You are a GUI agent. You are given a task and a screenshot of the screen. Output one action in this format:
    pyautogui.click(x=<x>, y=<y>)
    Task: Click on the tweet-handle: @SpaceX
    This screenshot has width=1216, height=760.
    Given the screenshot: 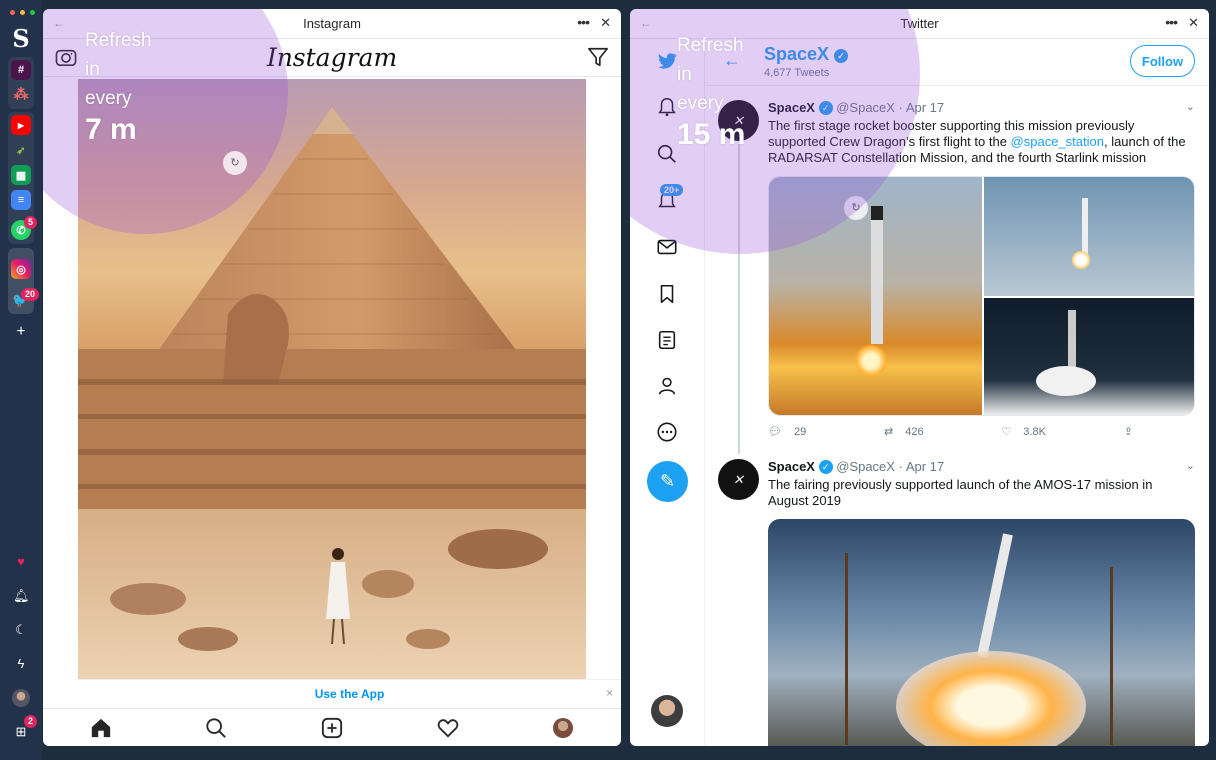 What is the action you would take?
    pyautogui.click(x=865, y=466)
    